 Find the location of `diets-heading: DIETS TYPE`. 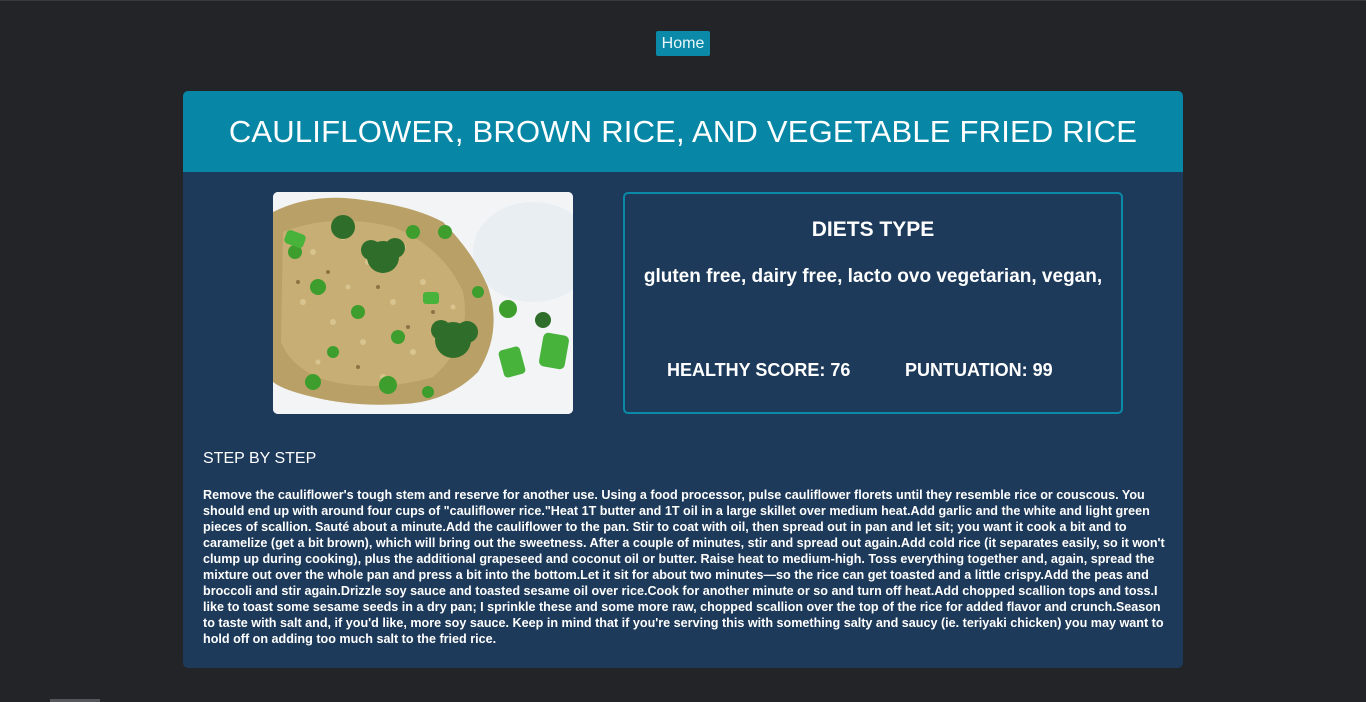

diets-heading: DIETS TYPE is located at coordinates (873, 229).